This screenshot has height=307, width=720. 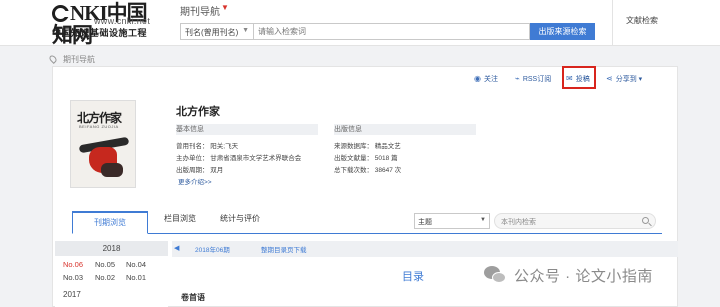 I want to click on more-intro-link: 更多介绍>>, so click(x=195, y=181).